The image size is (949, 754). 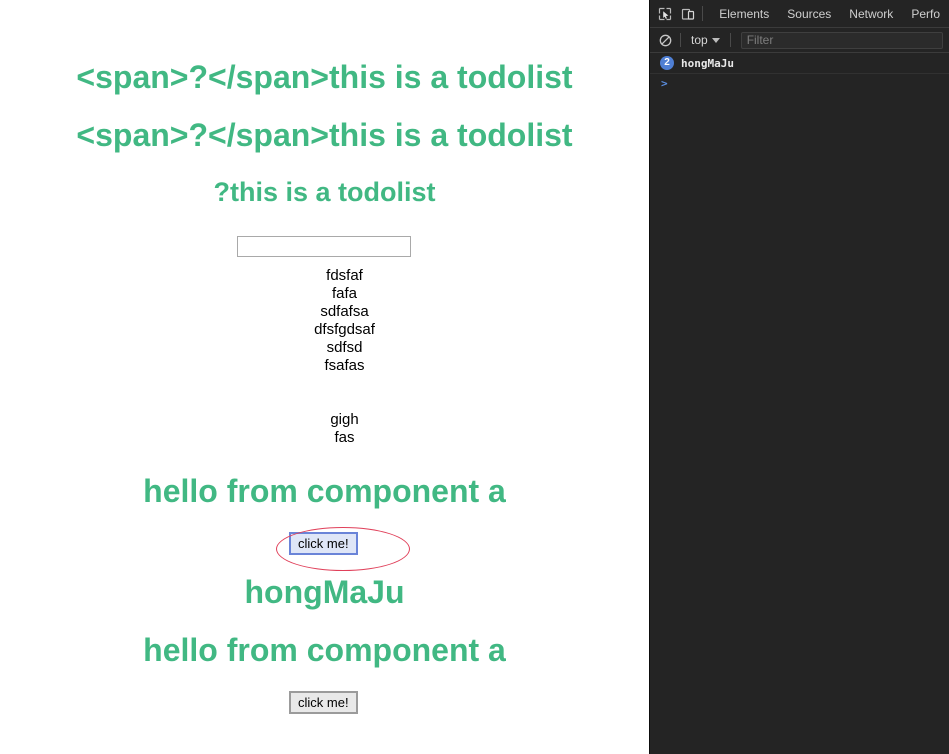 What do you see at coordinates (324, 491) in the screenshot?
I see `component-a-heading-1: hello from component a` at bounding box center [324, 491].